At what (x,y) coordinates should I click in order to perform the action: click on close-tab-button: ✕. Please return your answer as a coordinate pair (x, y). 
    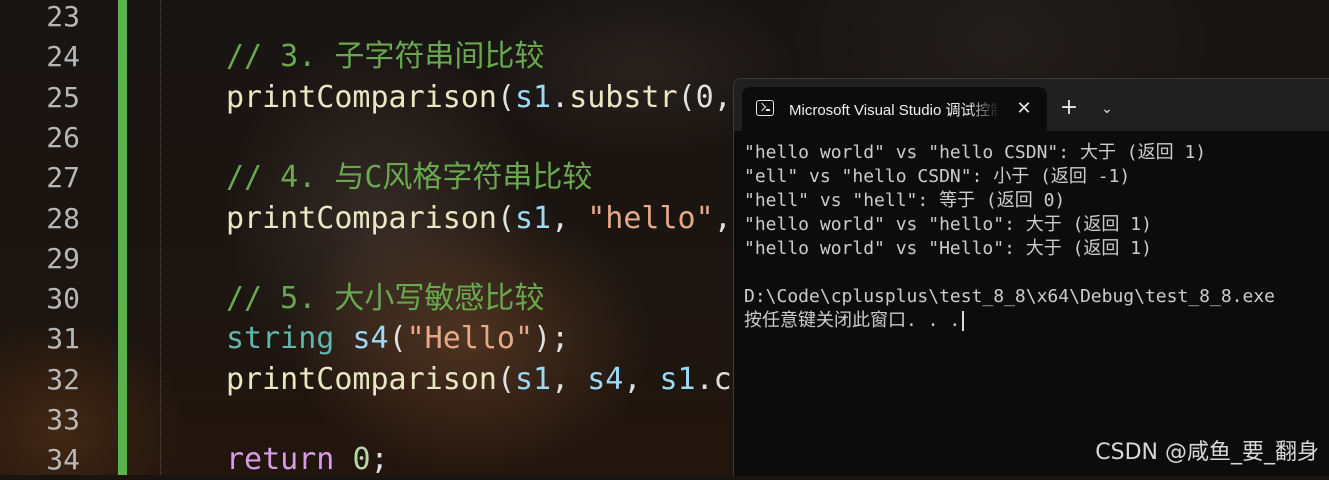
    Looking at the image, I should click on (1024, 109).